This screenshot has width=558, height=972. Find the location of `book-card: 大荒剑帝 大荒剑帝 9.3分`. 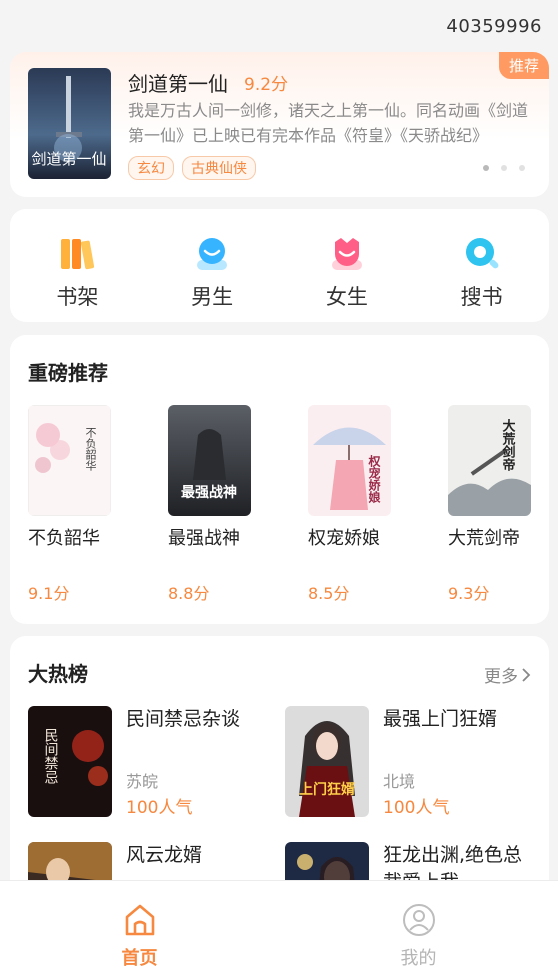

book-card: 大荒剑帝 大荒剑帝 9.3分 is located at coordinates (490, 504).